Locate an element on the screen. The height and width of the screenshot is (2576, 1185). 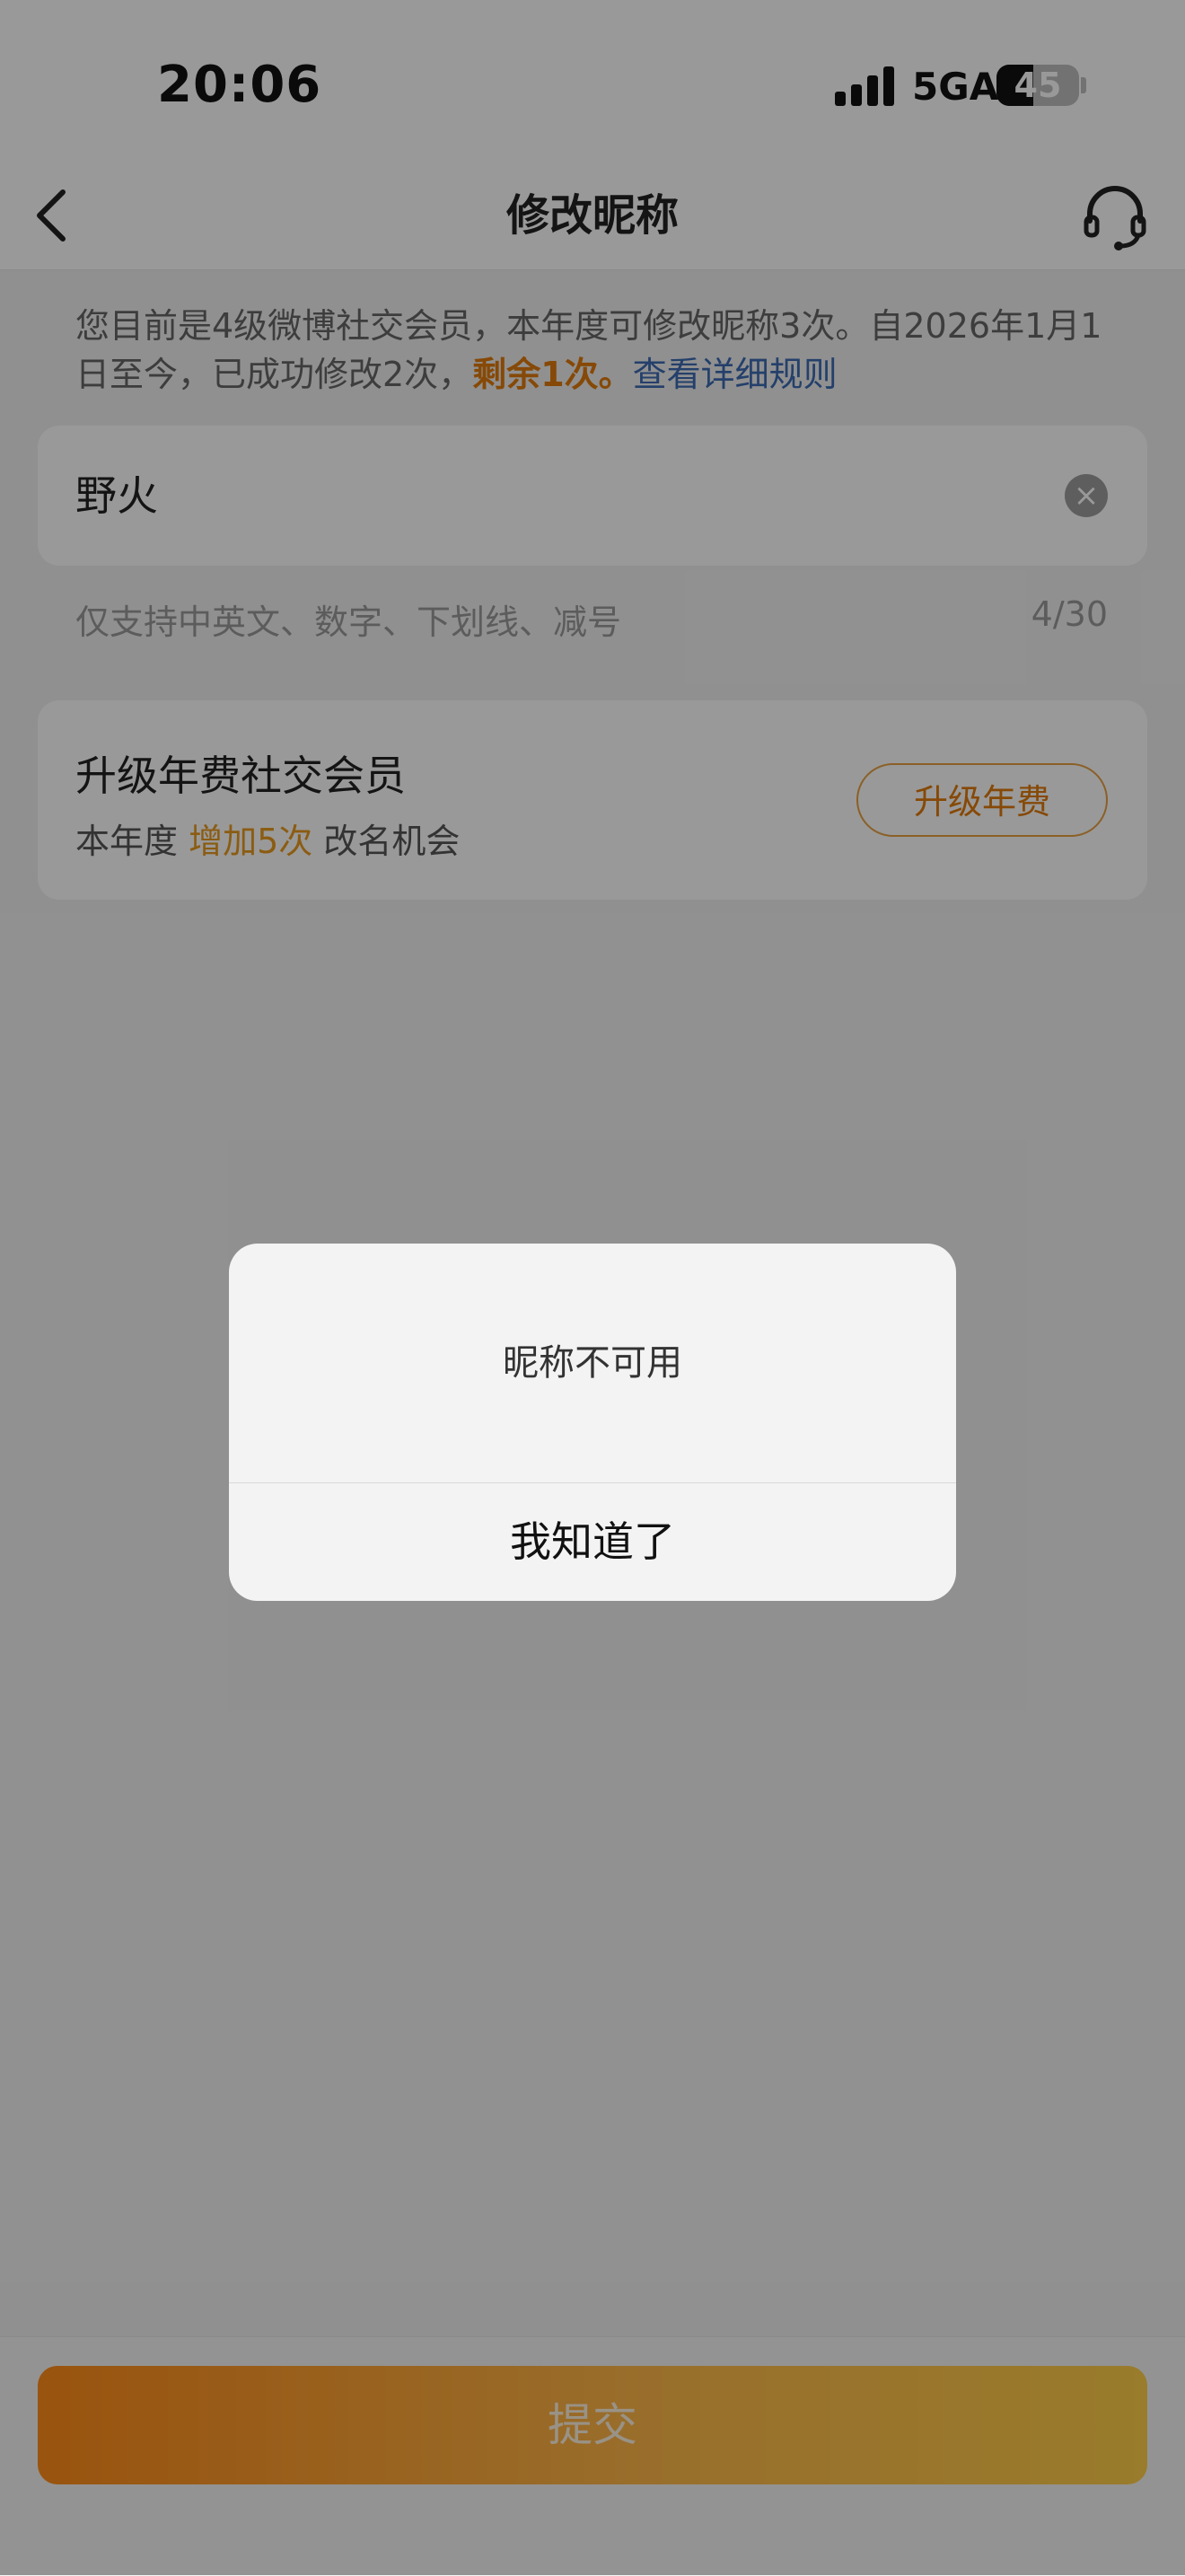
alert-dialog: 昵称不可用 我知道了 is located at coordinates (592, 1422).